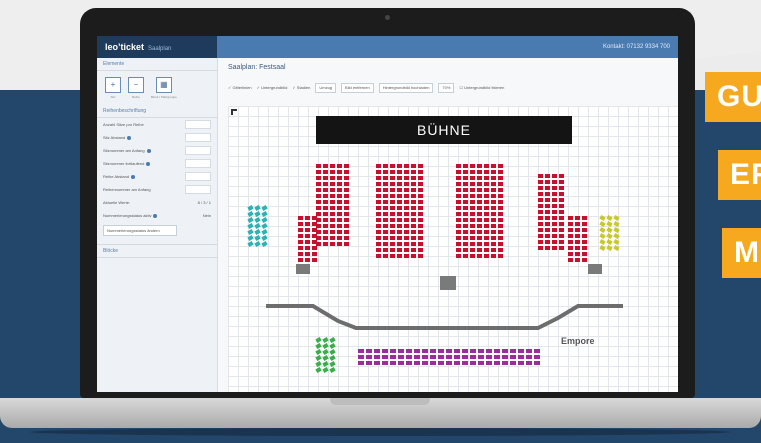 The image size is (761, 443). I want to click on seat-right-wing, so click(616, 218).